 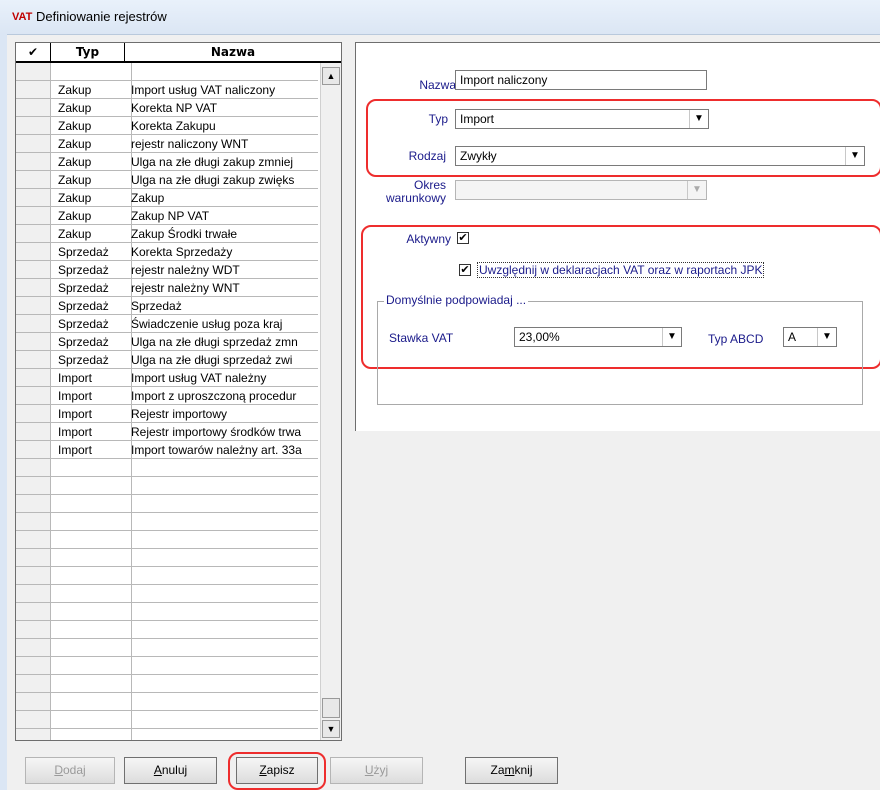 What do you see at coordinates (826, 337) in the screenshot?
I see `typ-abcd-dropdown-arrow-icon: ▼` at bounding box center [826, 337].